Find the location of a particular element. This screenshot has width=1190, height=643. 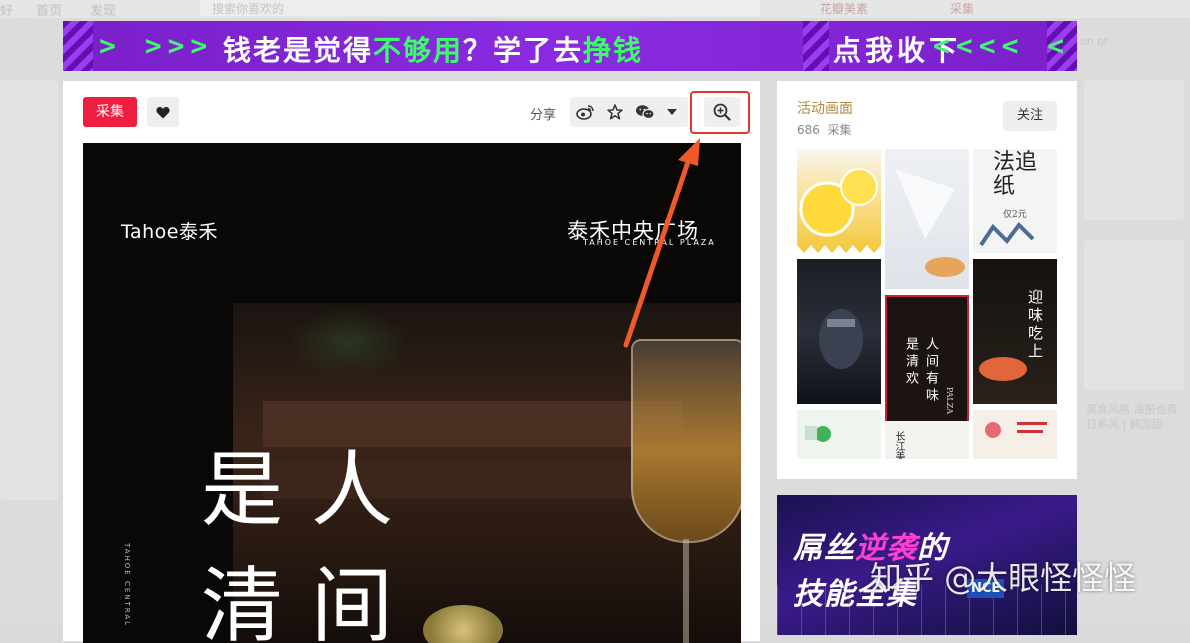

star-icon is located at coordinates (615, 112).